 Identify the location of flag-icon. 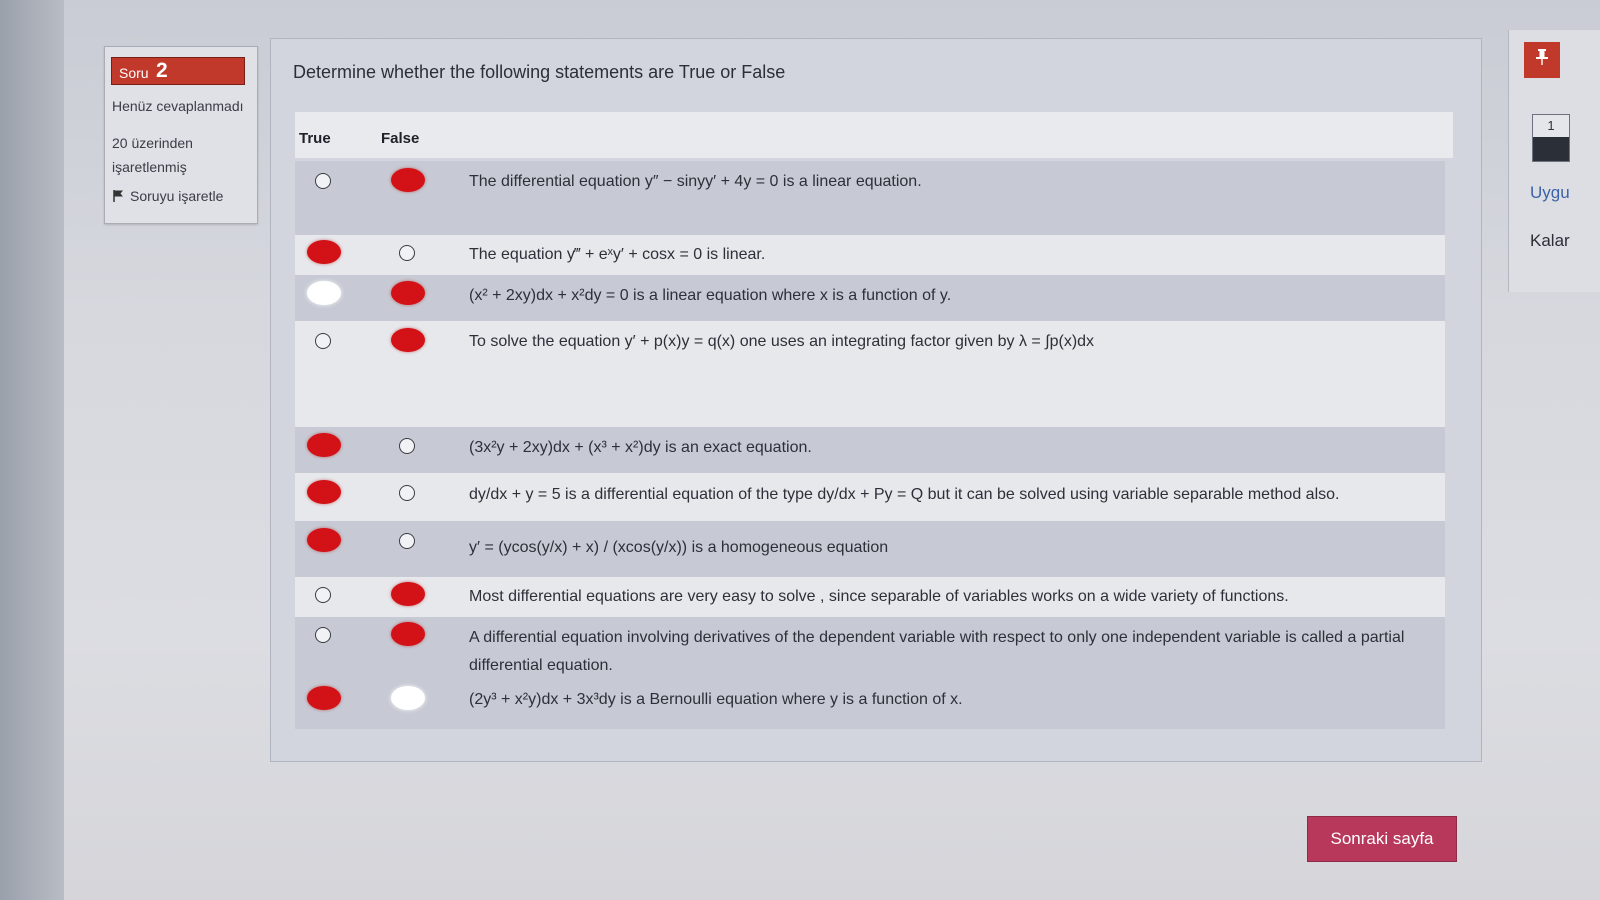
(119, 196).